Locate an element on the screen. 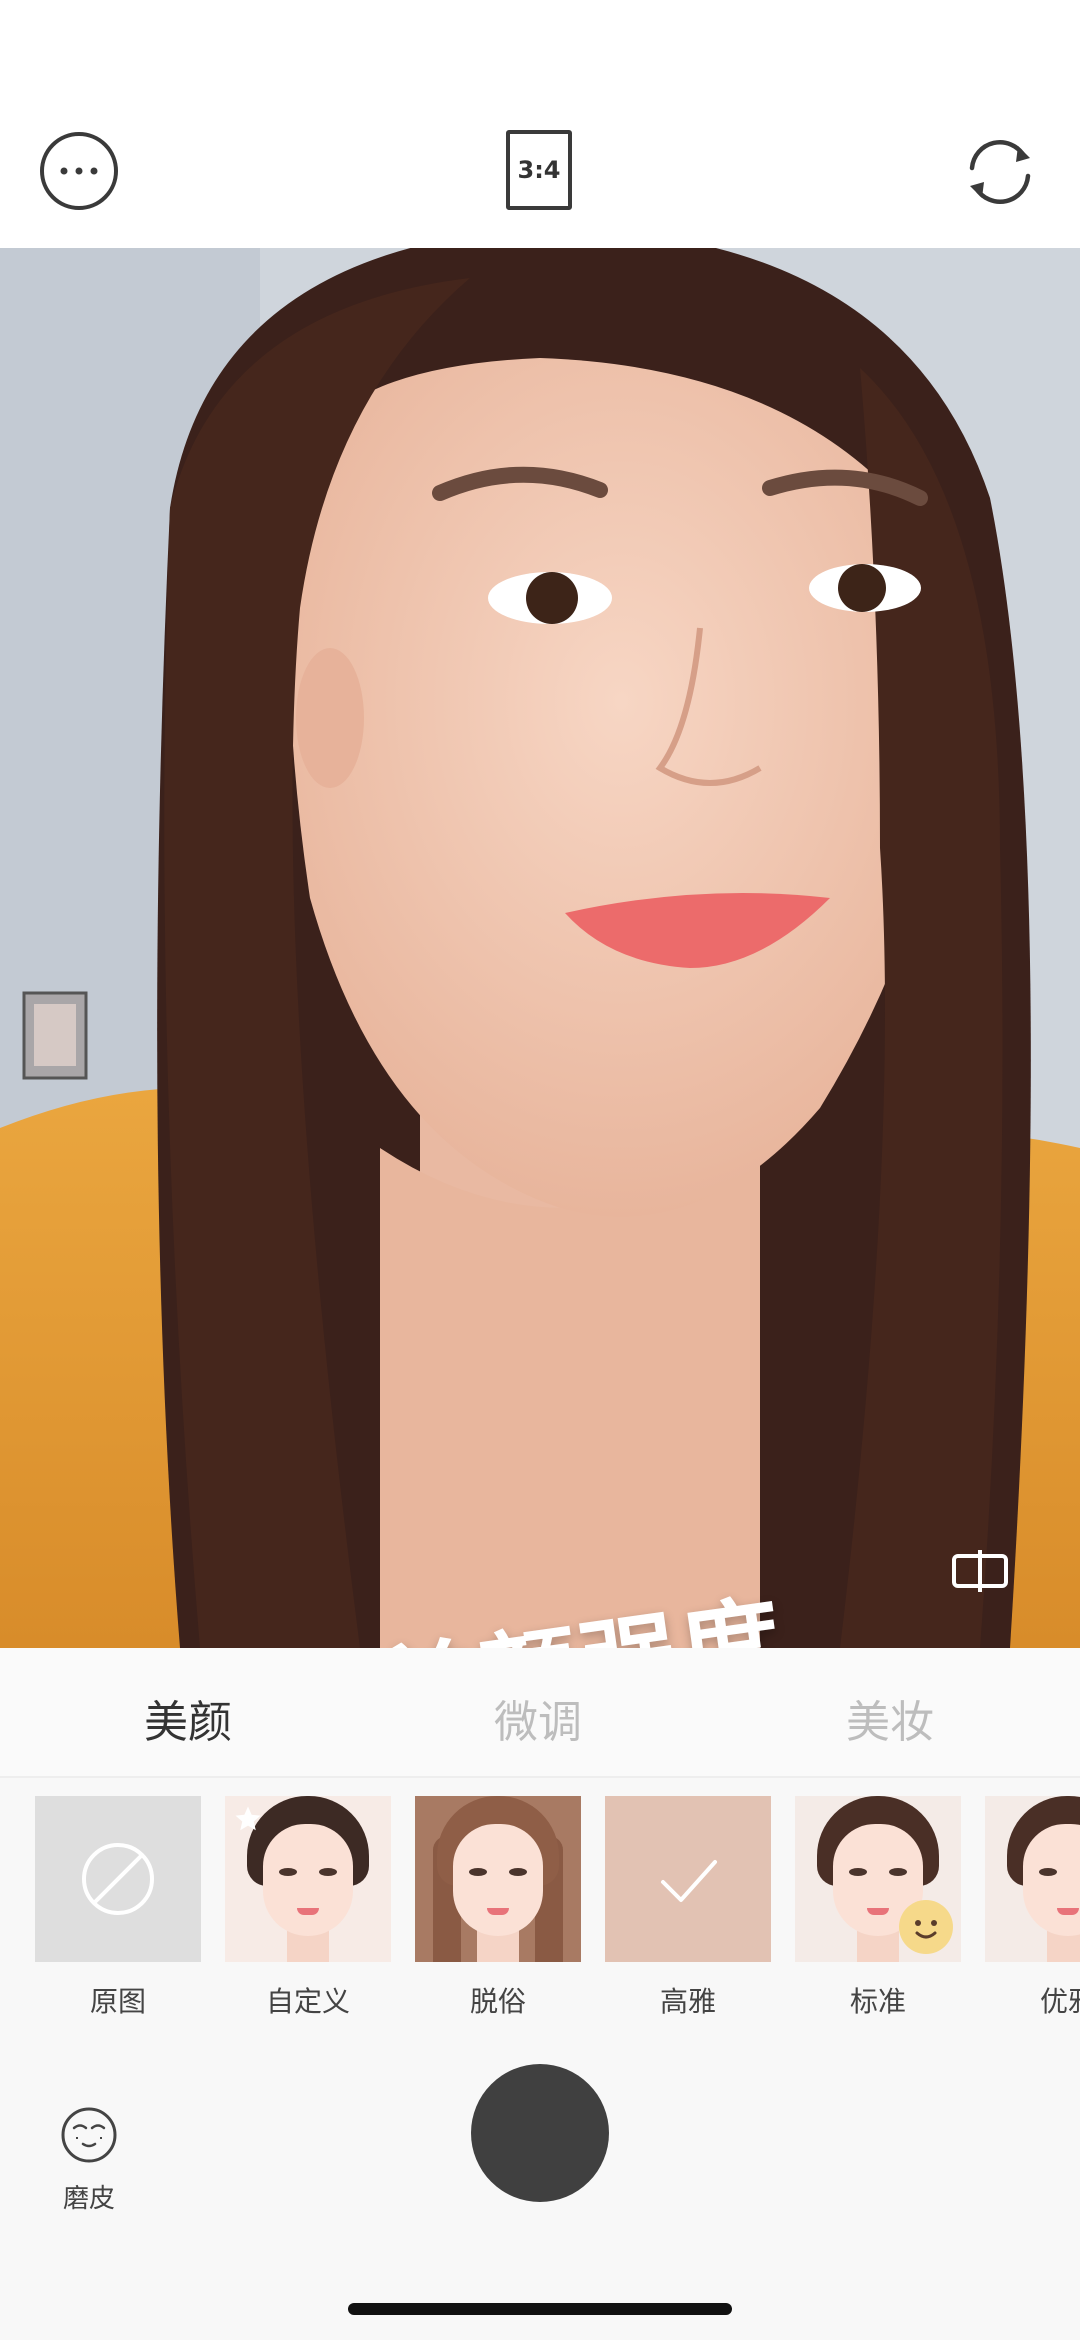 Image resolution: width=1080 pixels, height=2340 pixels. more-dots-icon is located at coordinates (79, 171).